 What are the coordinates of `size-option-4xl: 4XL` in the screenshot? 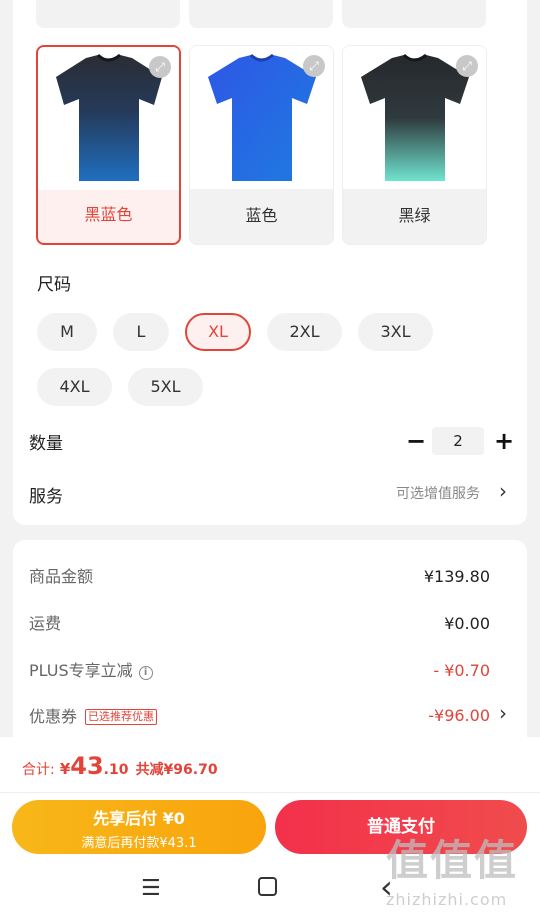 It's located at (74, 387).